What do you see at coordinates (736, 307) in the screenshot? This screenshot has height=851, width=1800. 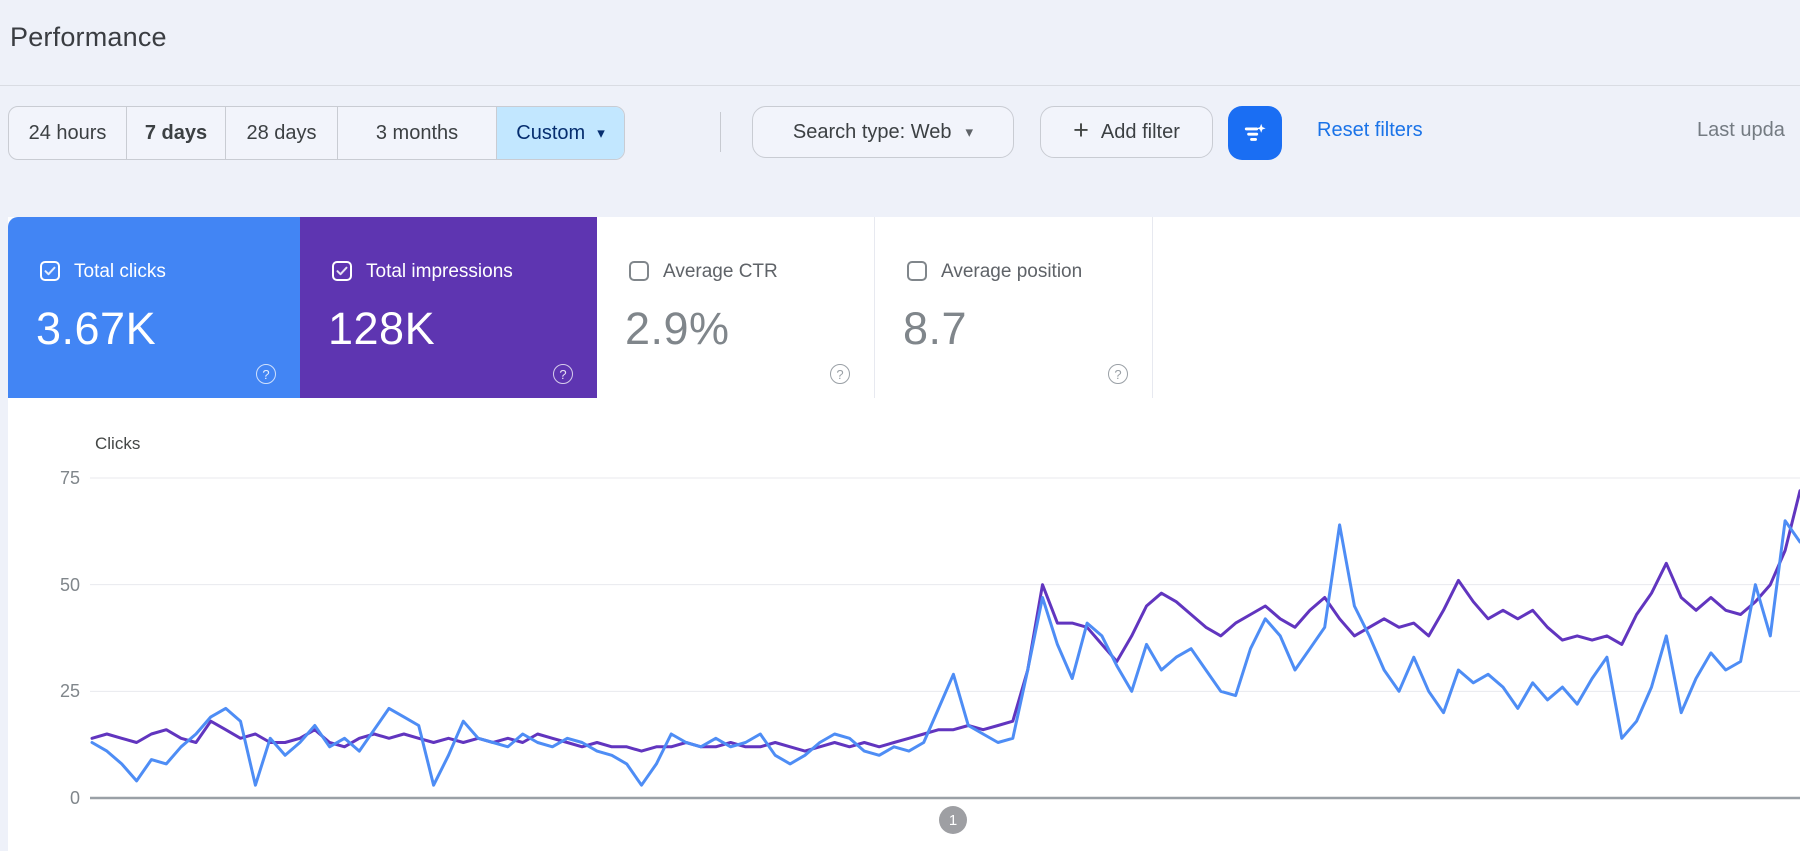 I see `card-average-ctr: Average CTR 2.9% ?` at bounding box center [736, 307].